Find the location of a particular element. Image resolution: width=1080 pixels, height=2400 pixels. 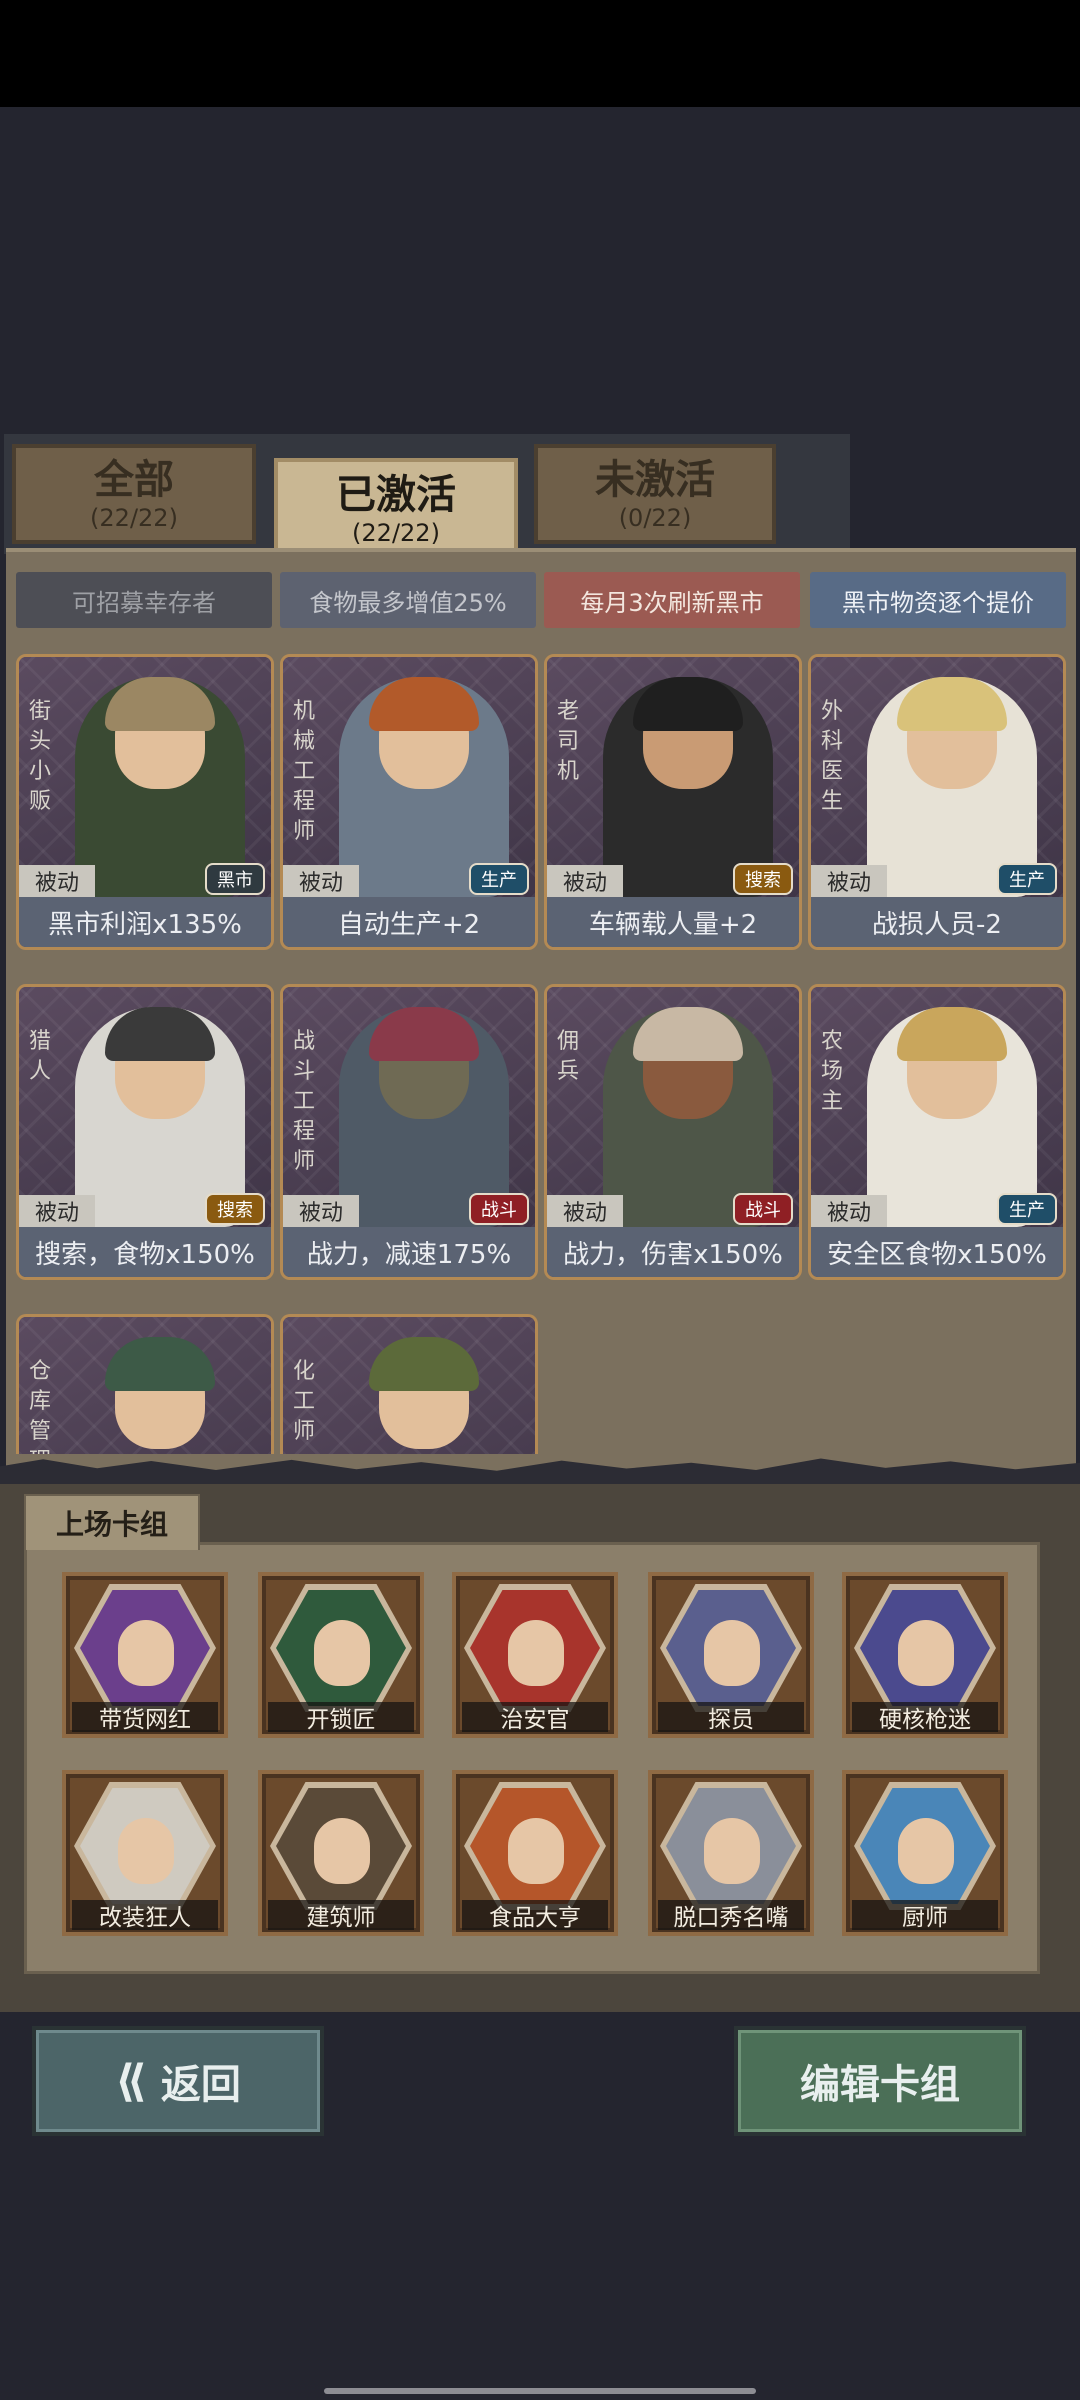

effect-banner: 可招募幸存者 is located at coordinates (144, 600).